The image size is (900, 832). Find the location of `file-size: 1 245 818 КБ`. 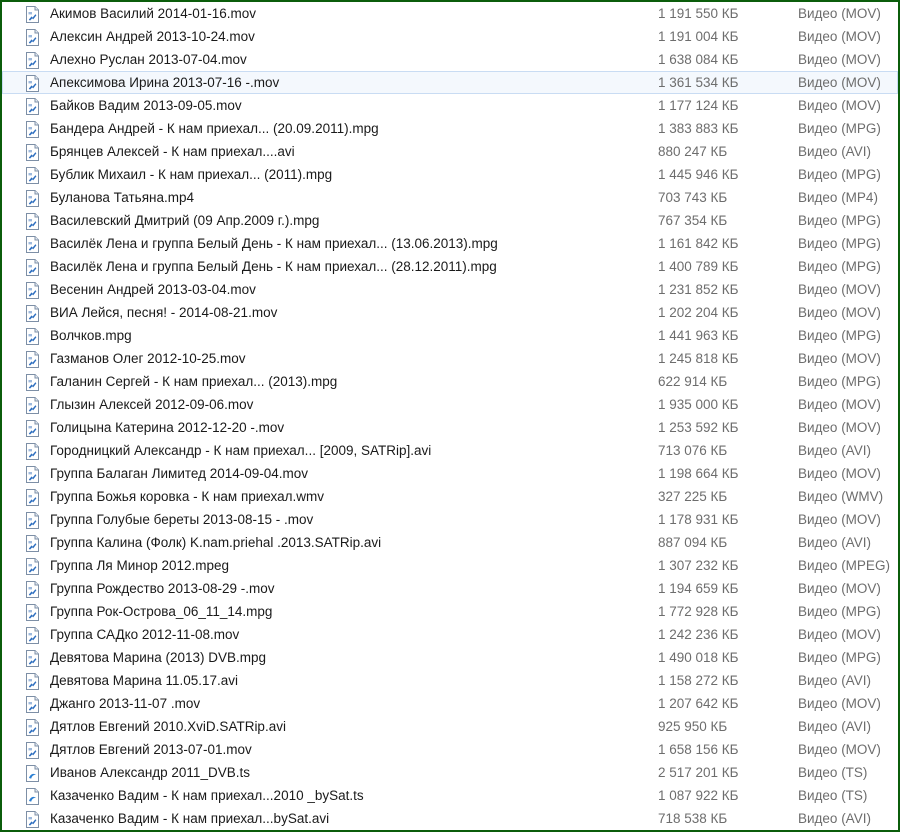

file-size: 1 245 818 КБ is located at coordinates (698, 358).